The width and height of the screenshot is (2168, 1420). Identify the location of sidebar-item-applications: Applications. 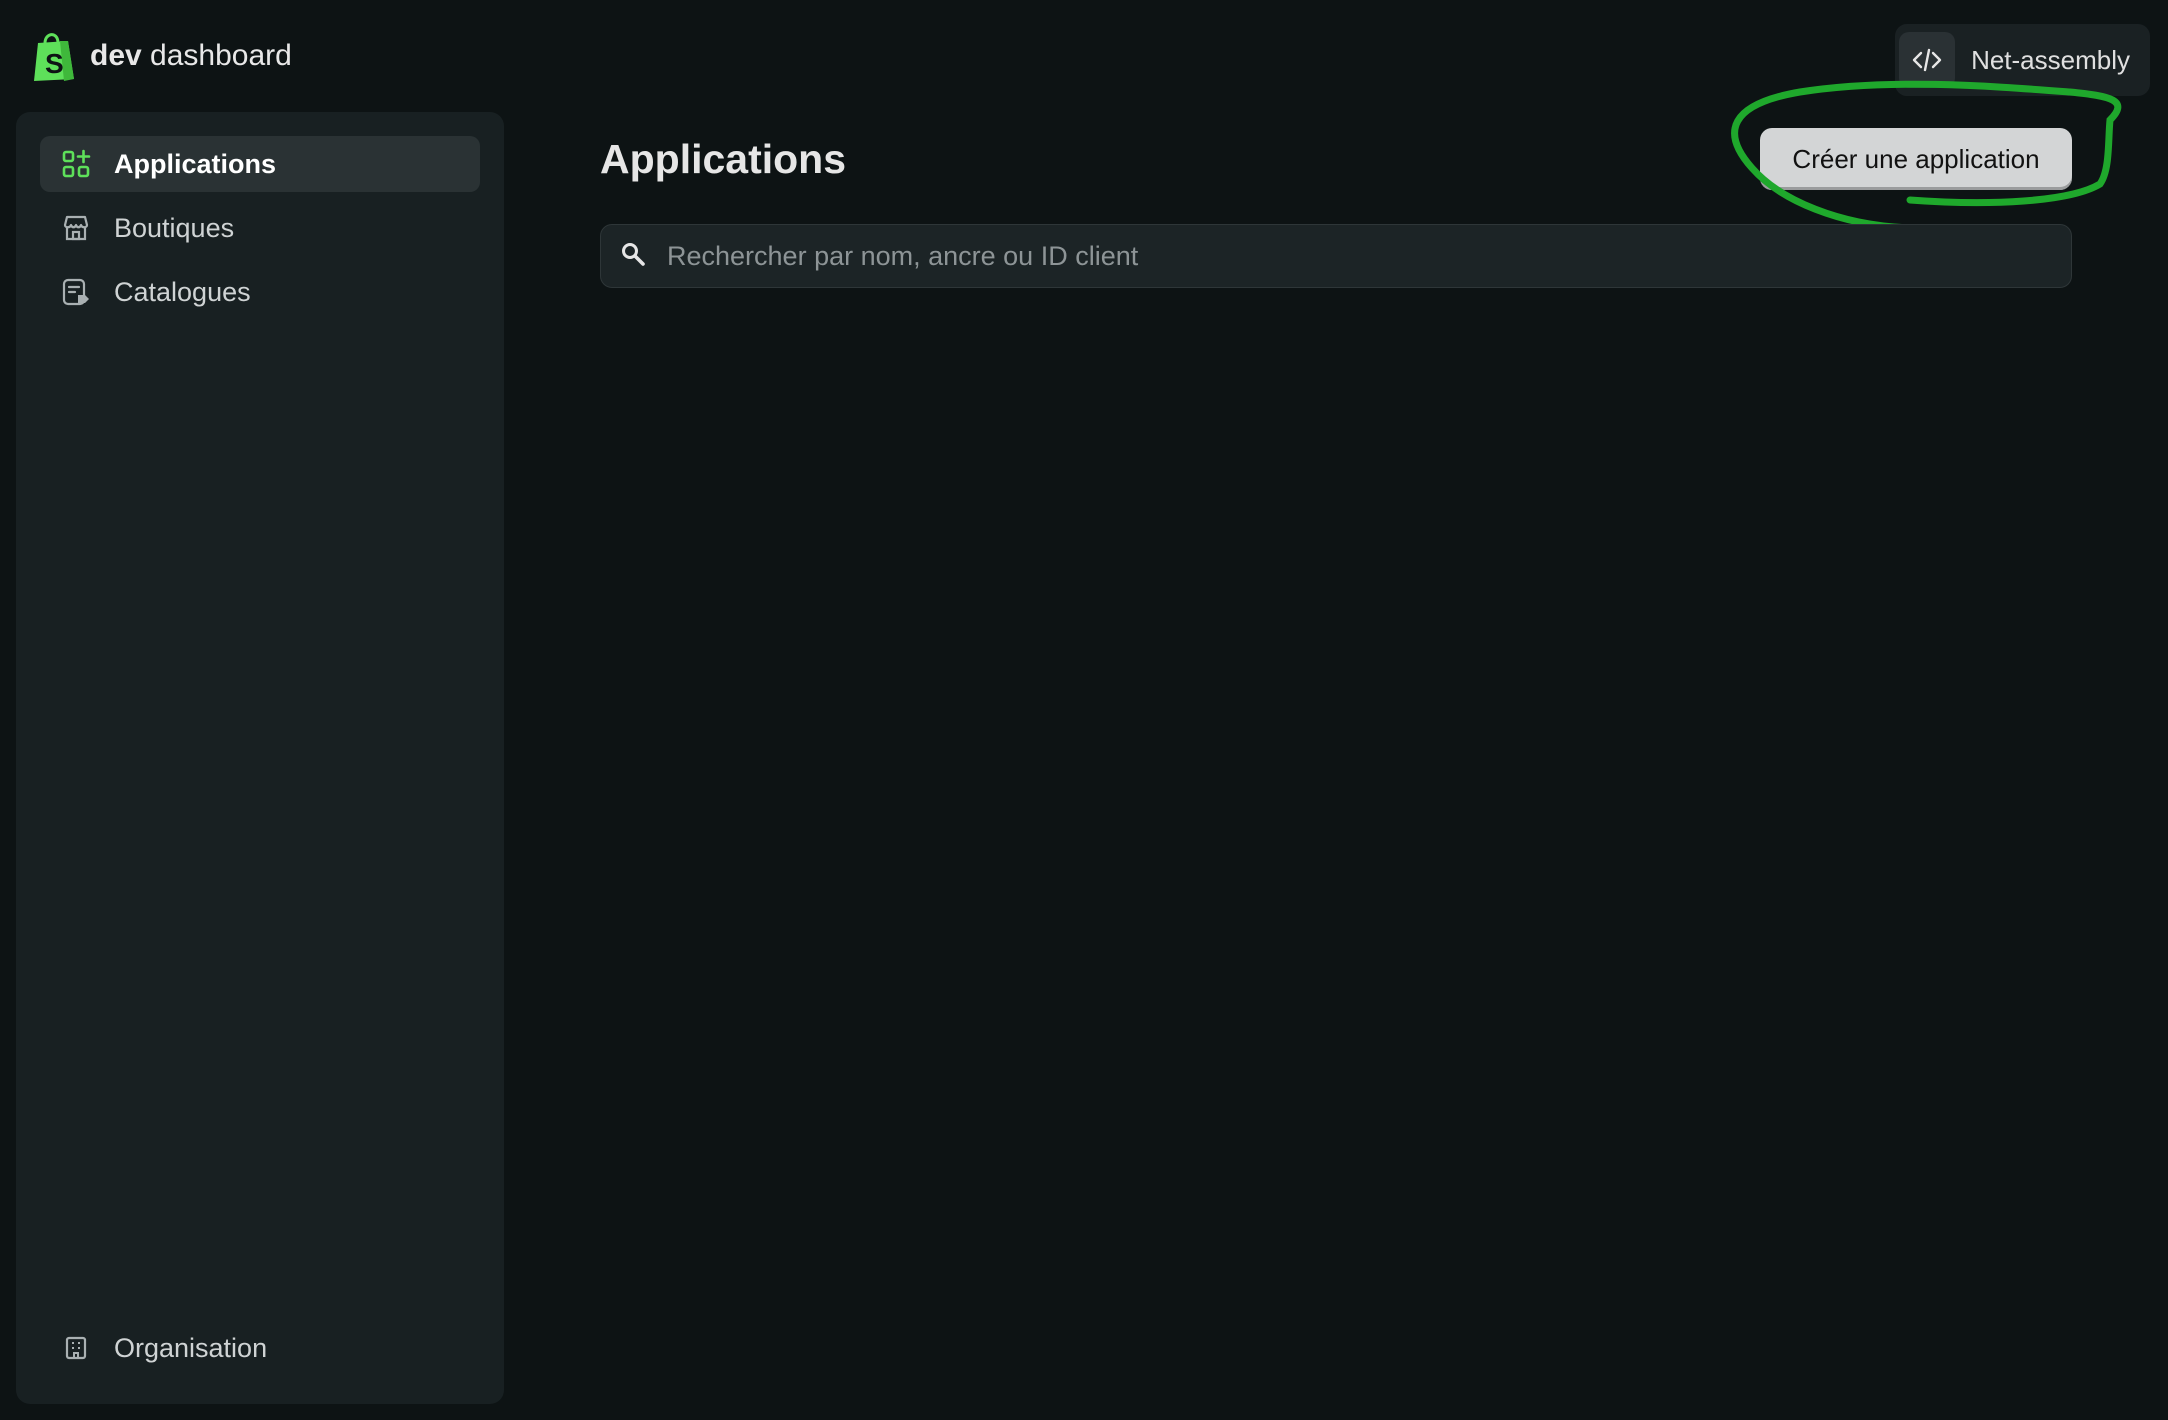
(260, 164).